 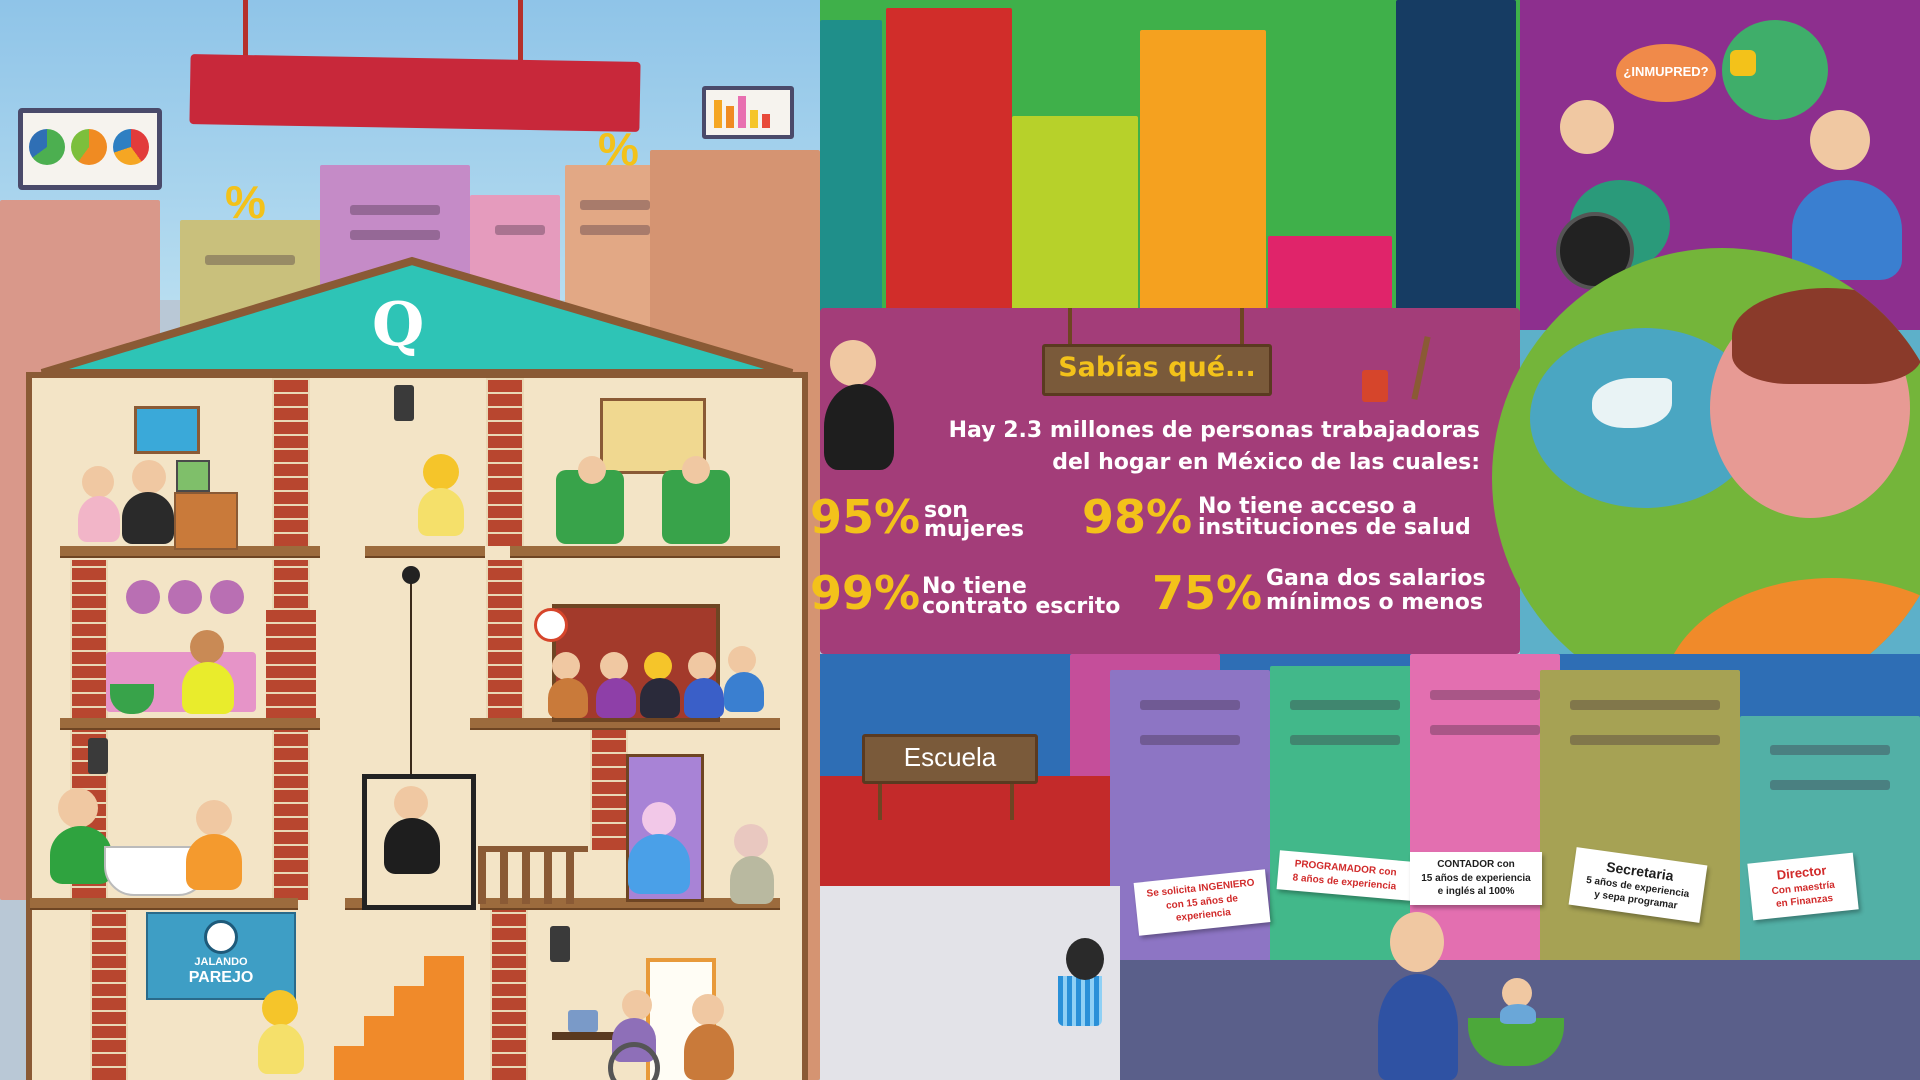 What do you see at coordinates (221, 937) in the screenshot?
I see `smiley-logo-icon` at bounding box center [221, 937].